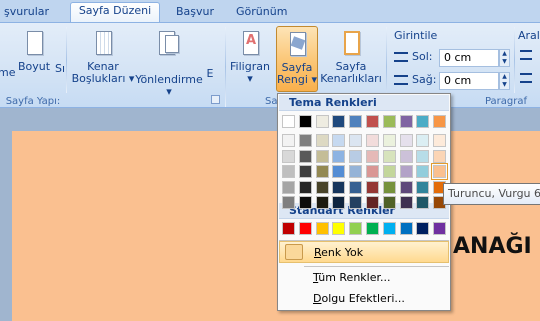 This screenshot has height=321, width=540. Describe the element at coordinates (169, 63) in the screenshot. I see `orientation-button: Yönlendirme ▾` at that location.